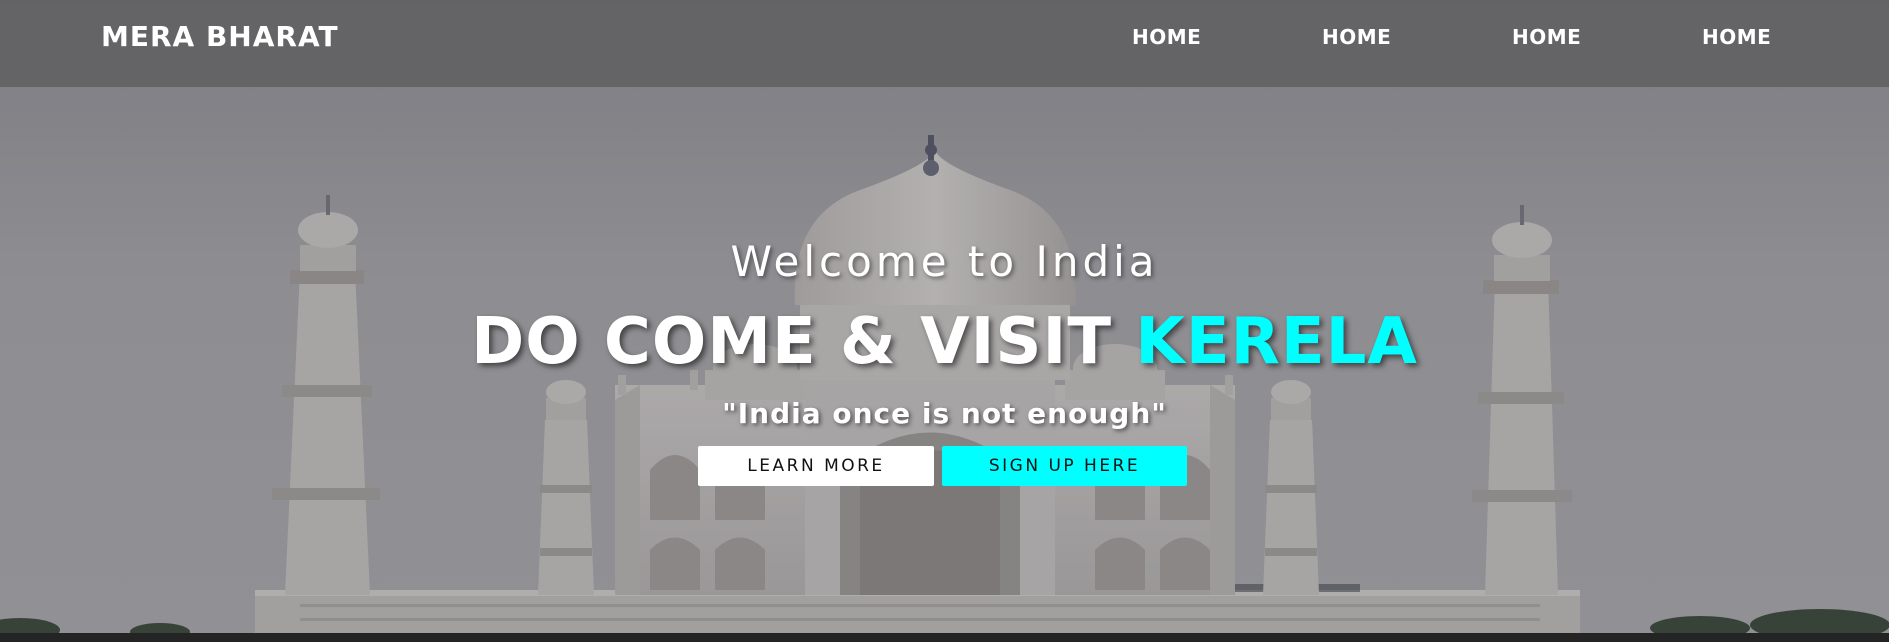 This screenshot has height=642, width=1889. What do you see at coordinates (1276, 342) in the screenshot?
I see `headline-accent-text: KERELA` at bounding box center [1276, 342].